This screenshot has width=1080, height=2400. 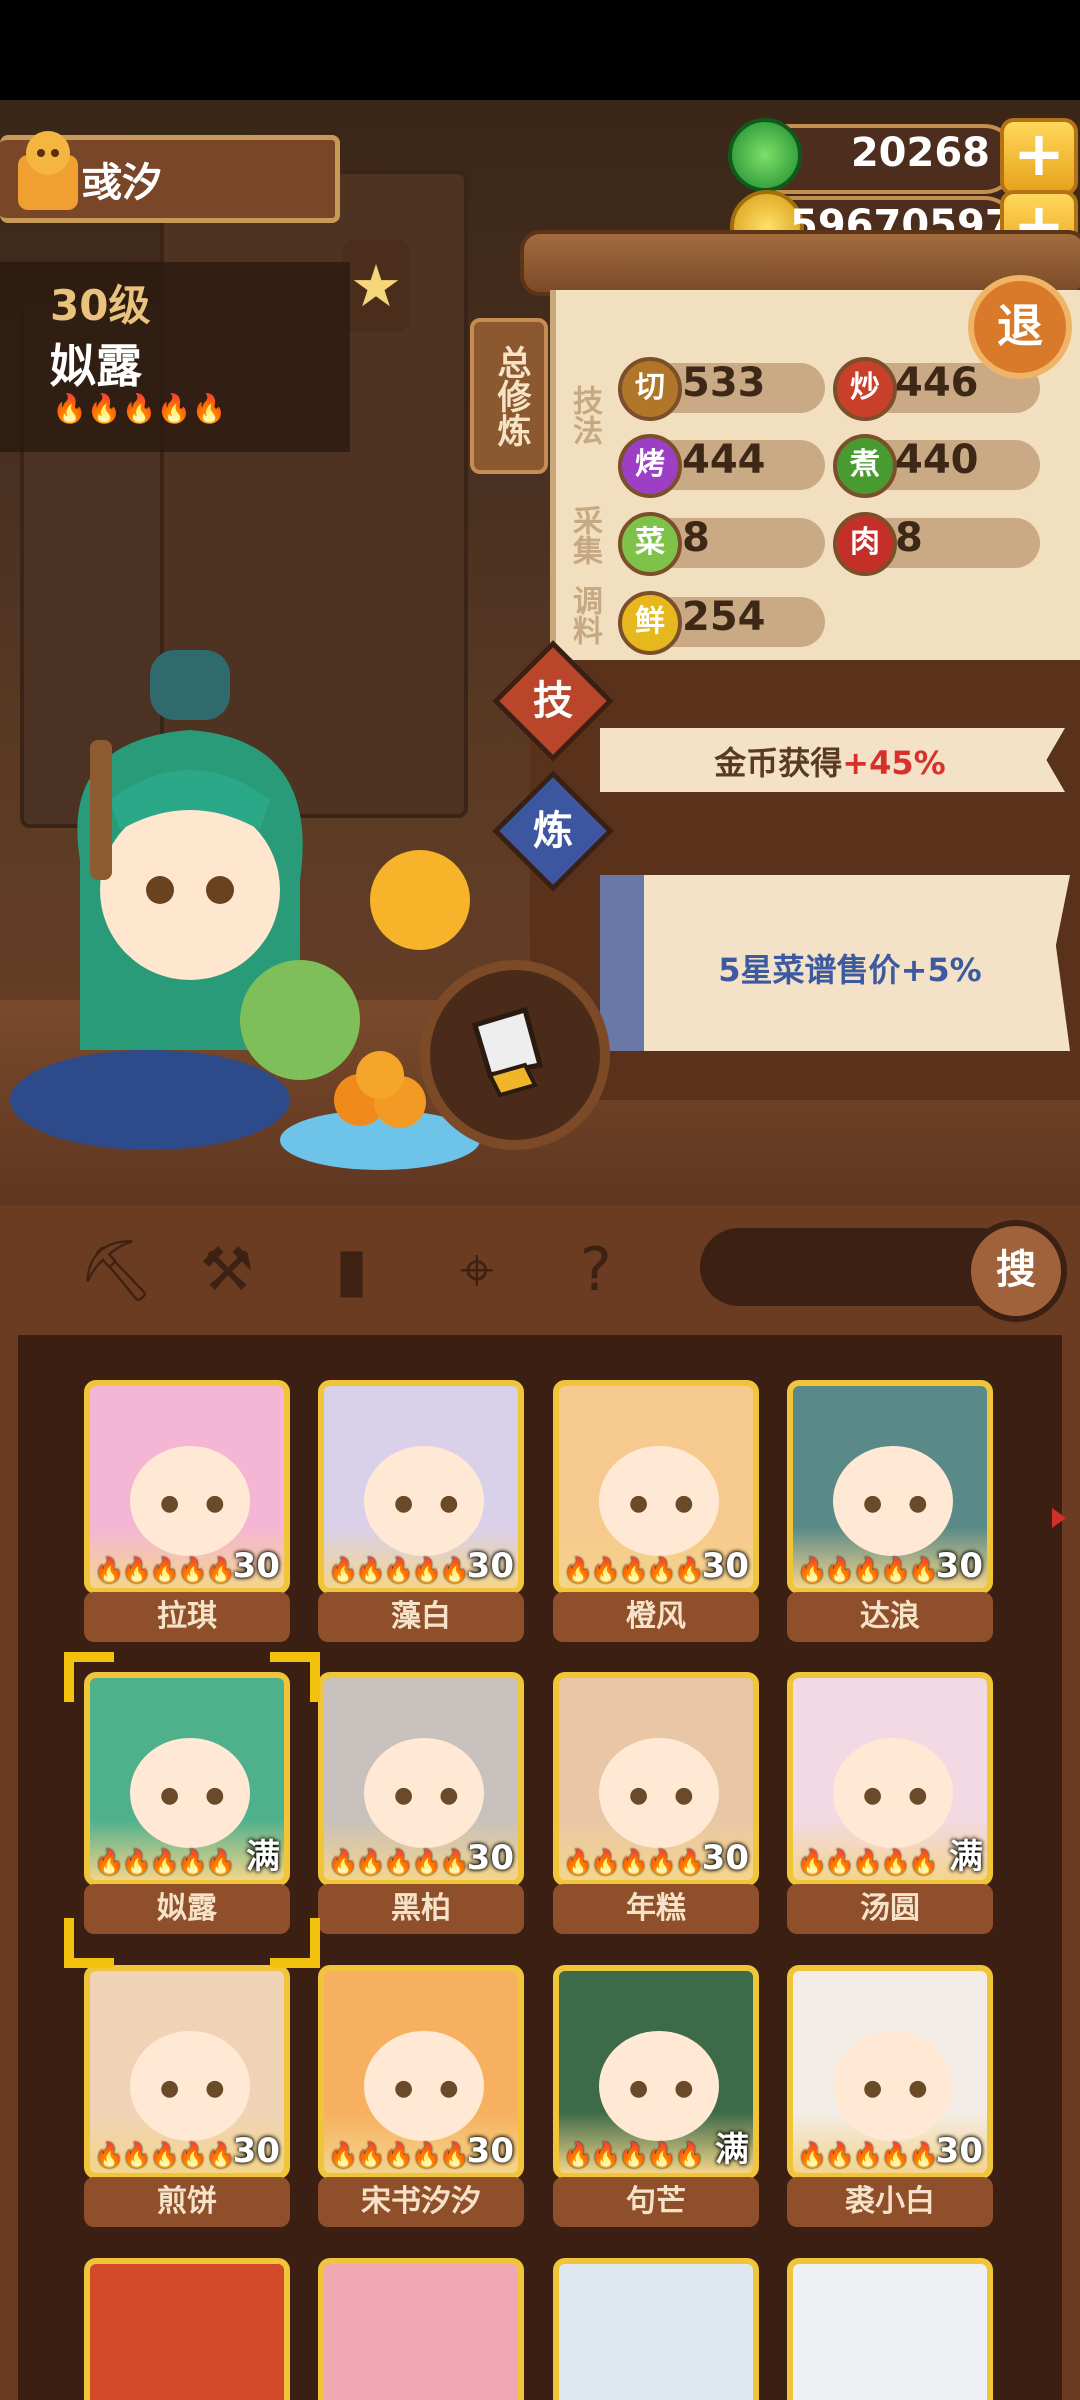 I want to click on player-avatar-icon, so click(x=48, y=170).